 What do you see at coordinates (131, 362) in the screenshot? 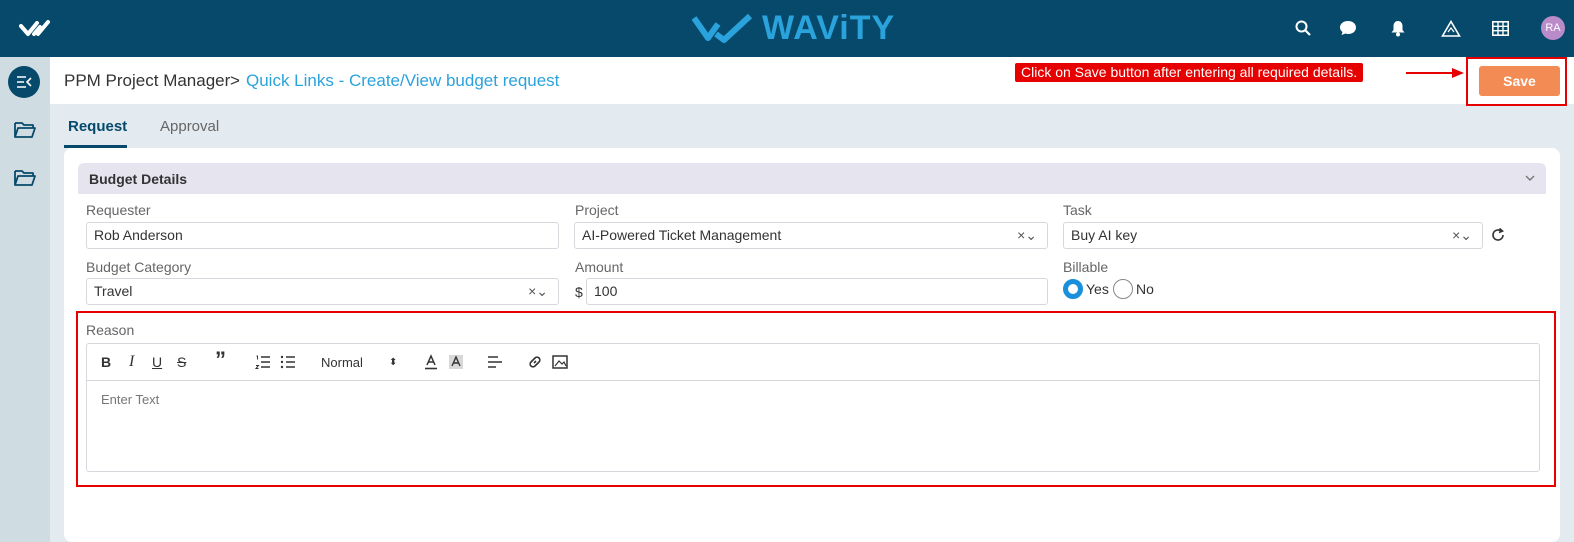
I see `italic-button: I` at bounding box center [131, 362].